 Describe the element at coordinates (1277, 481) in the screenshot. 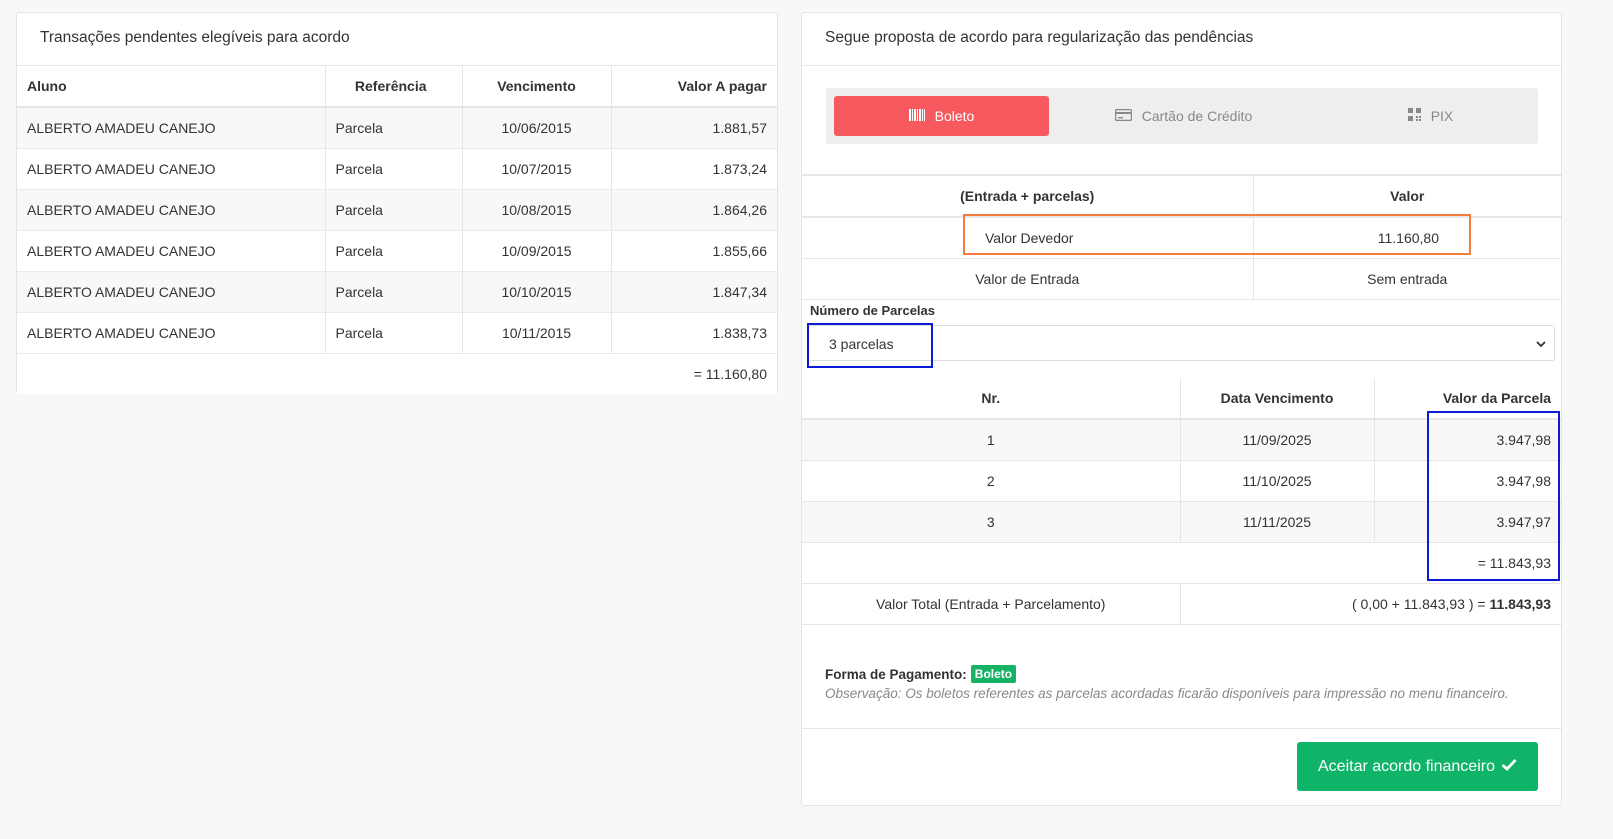

I see `cell-data-vencimento: 11/10/2025` at that location.